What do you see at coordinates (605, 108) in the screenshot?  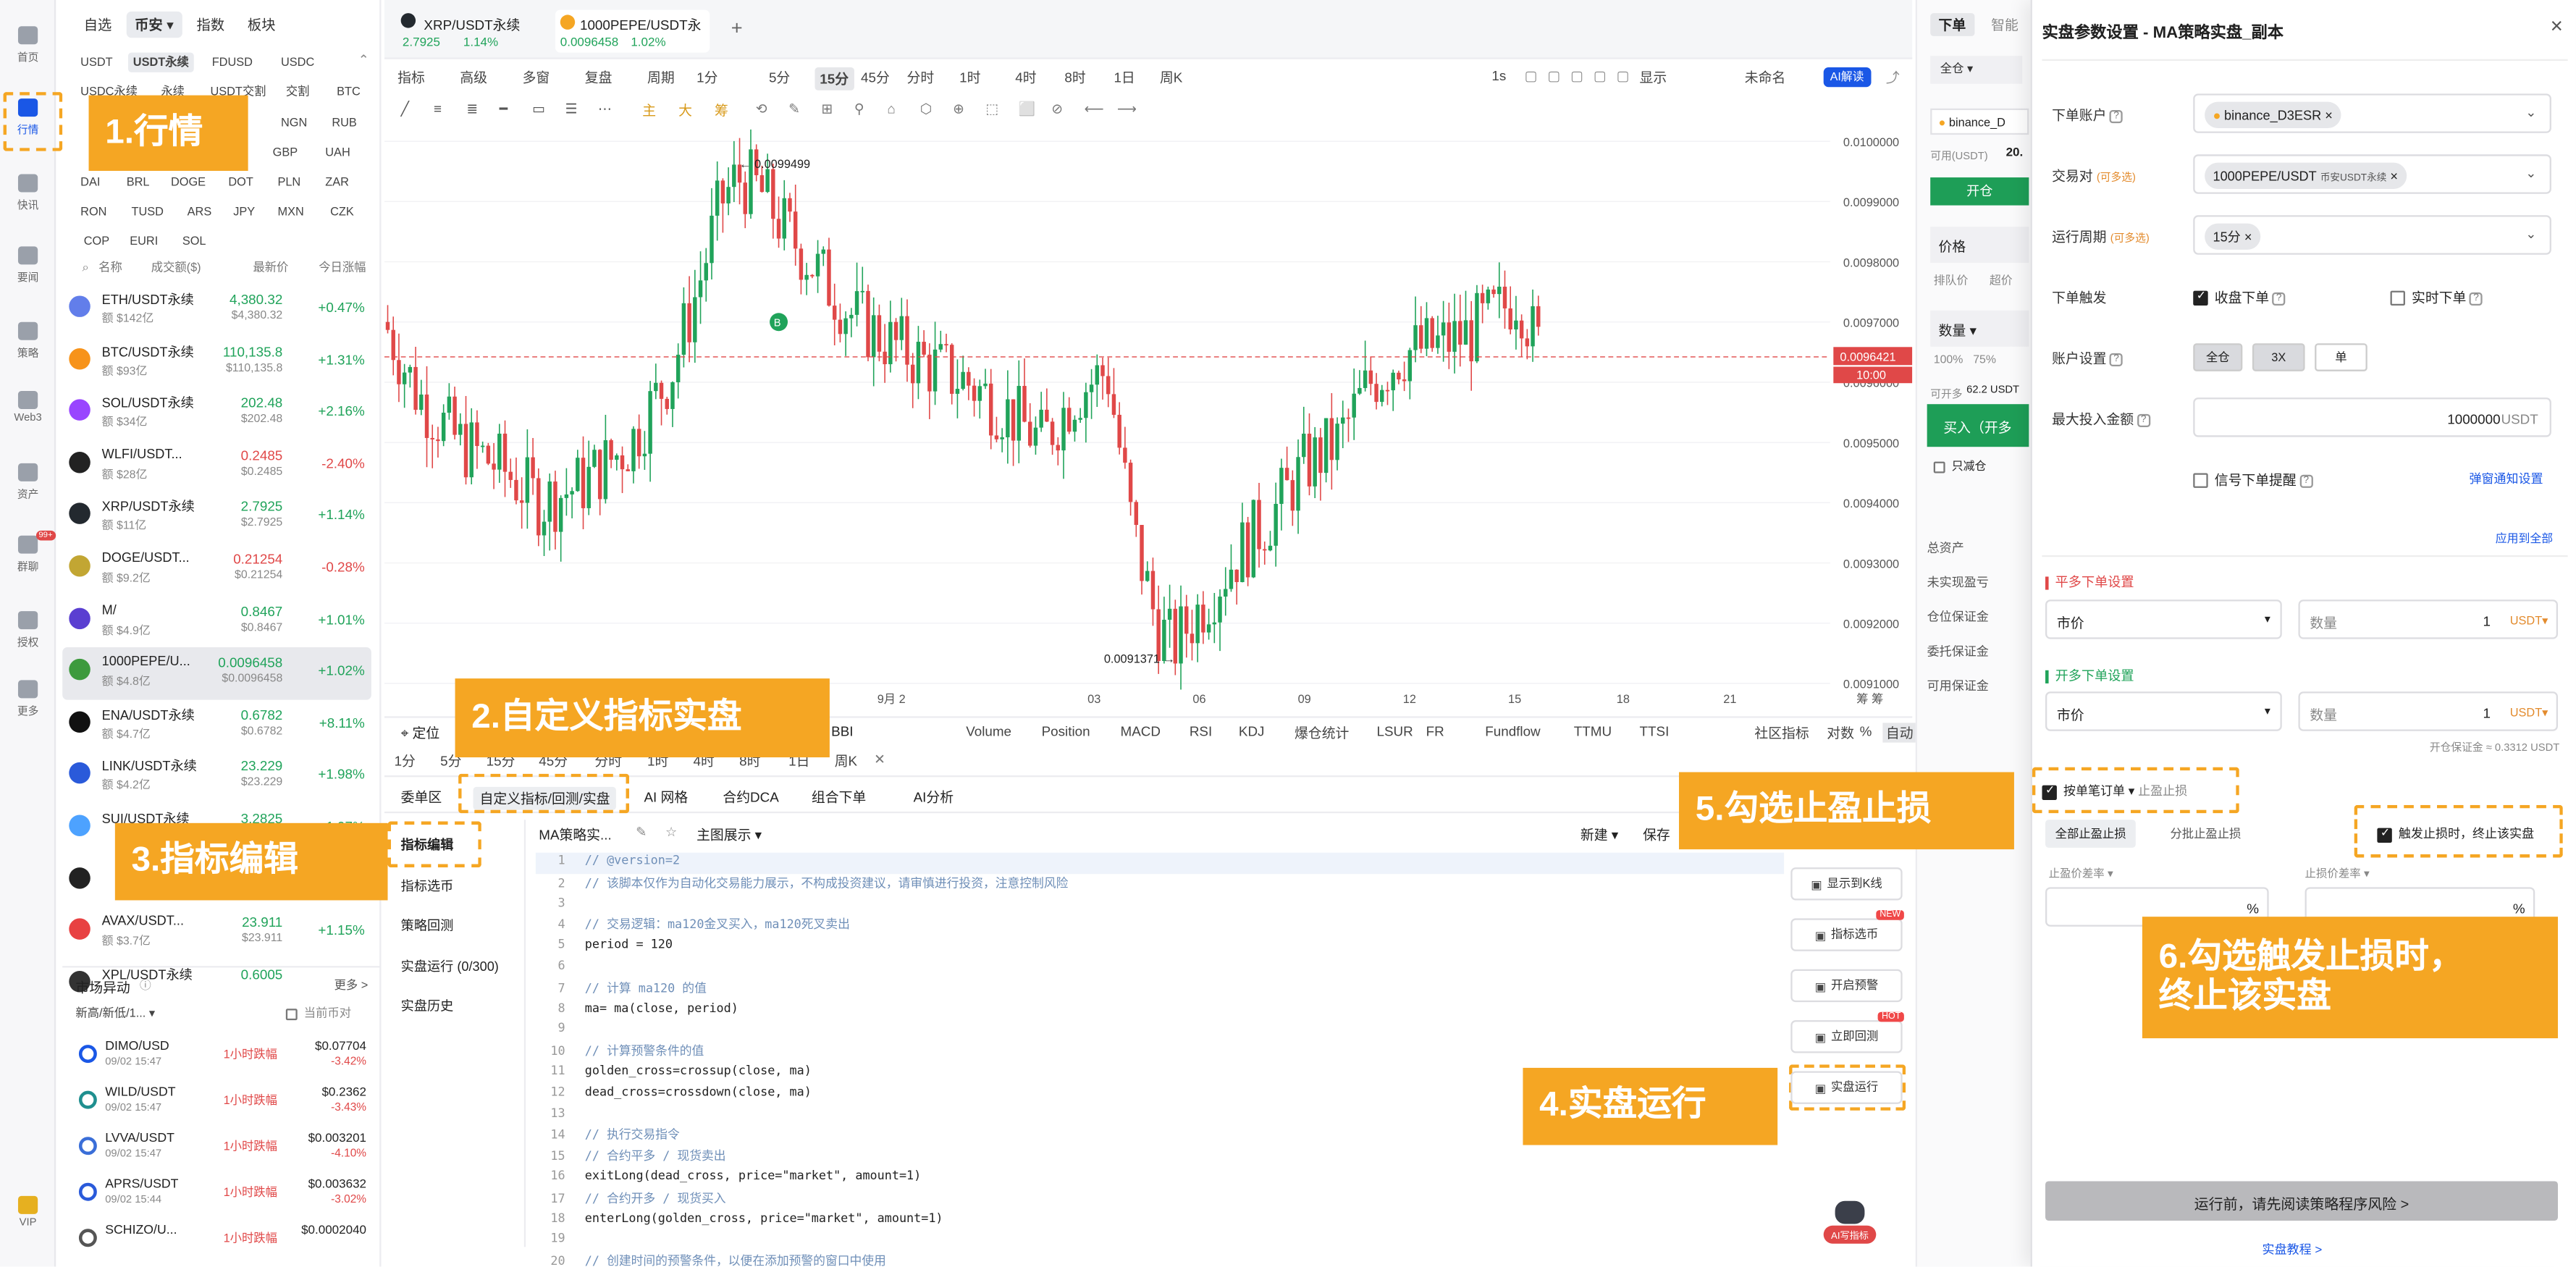 I see `draw-tool-icon: ⋯` at bounding box center [605, 108].